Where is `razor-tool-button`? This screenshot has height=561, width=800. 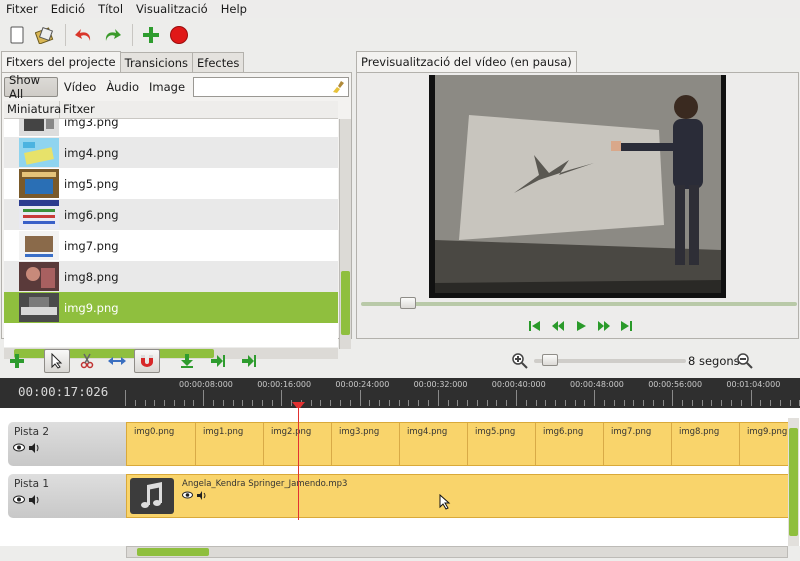
razor-tool-button is located at coordinates (87, 361).